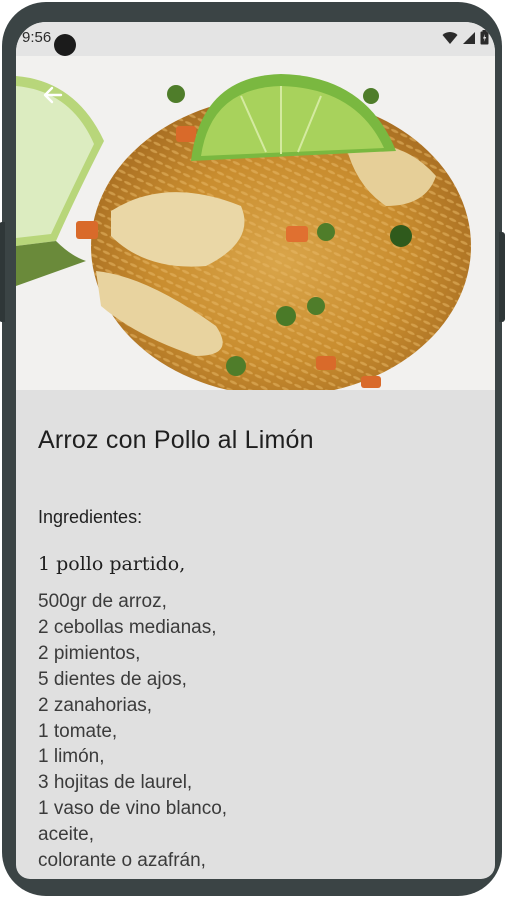  I want to click on wifi-icon, so click(450, 37).